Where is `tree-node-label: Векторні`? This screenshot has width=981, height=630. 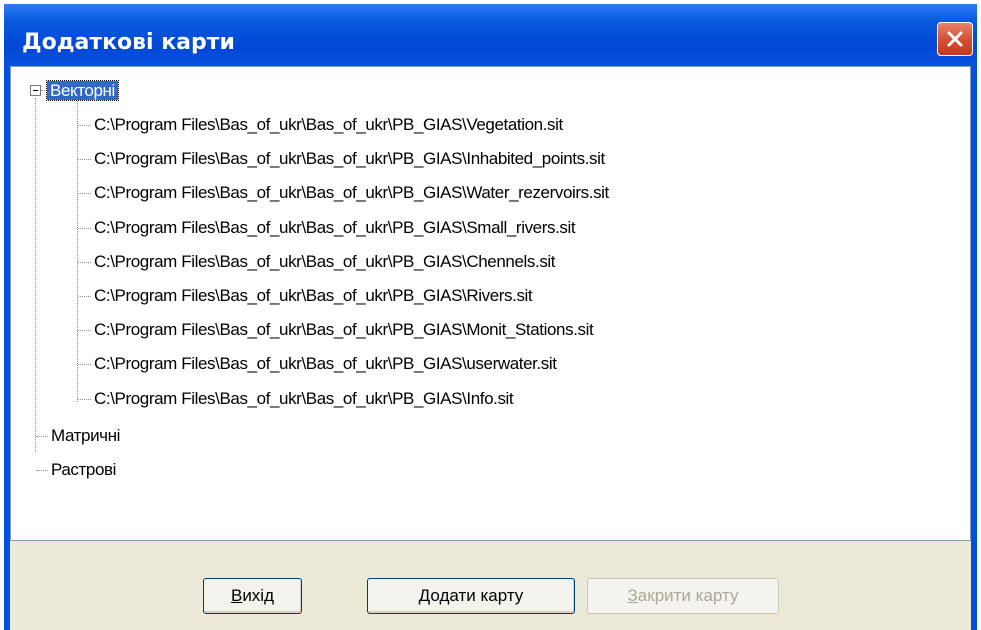
tree-node-label: Векторні is located at coordinates (82, 90).